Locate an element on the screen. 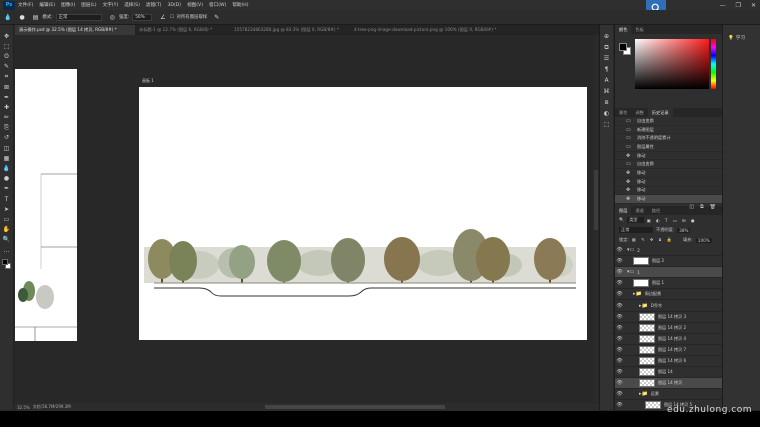  blur-tool-icon: 💧 is located at coordinates (7, 17).